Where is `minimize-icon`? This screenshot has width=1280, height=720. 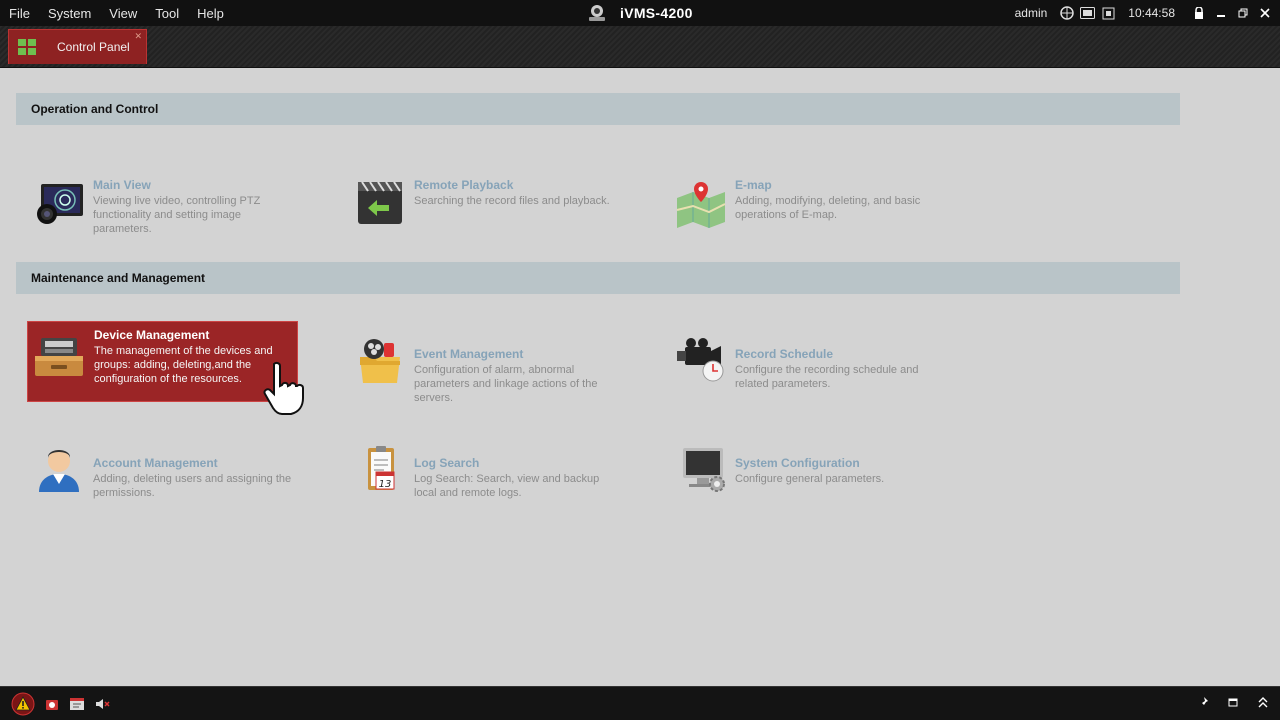
minimize-icon is located at coordinates (1221, 13).